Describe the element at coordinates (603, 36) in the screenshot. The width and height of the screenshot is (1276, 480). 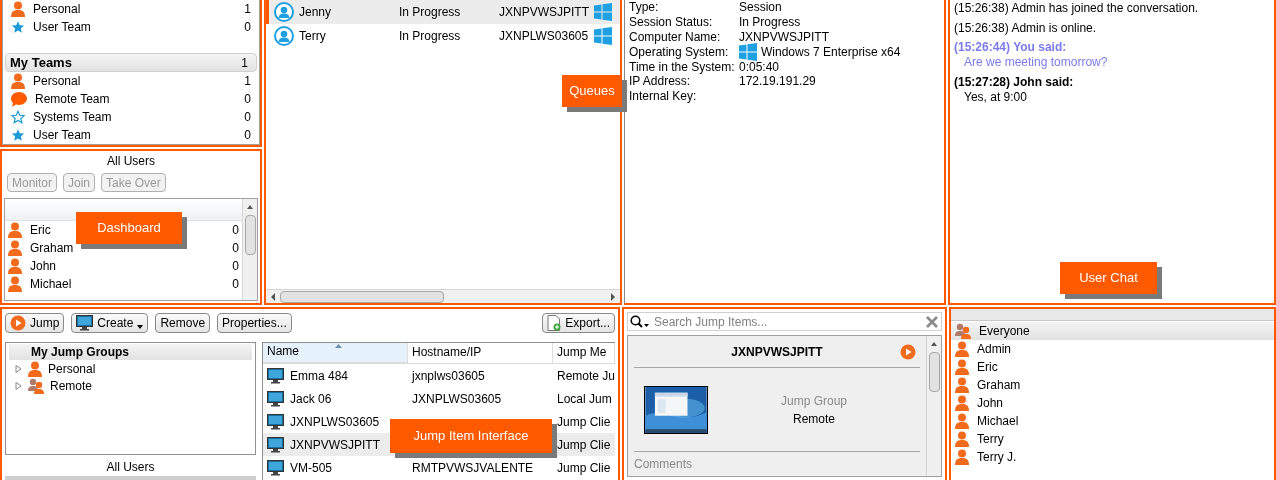
I see `windows-icon` at that location.